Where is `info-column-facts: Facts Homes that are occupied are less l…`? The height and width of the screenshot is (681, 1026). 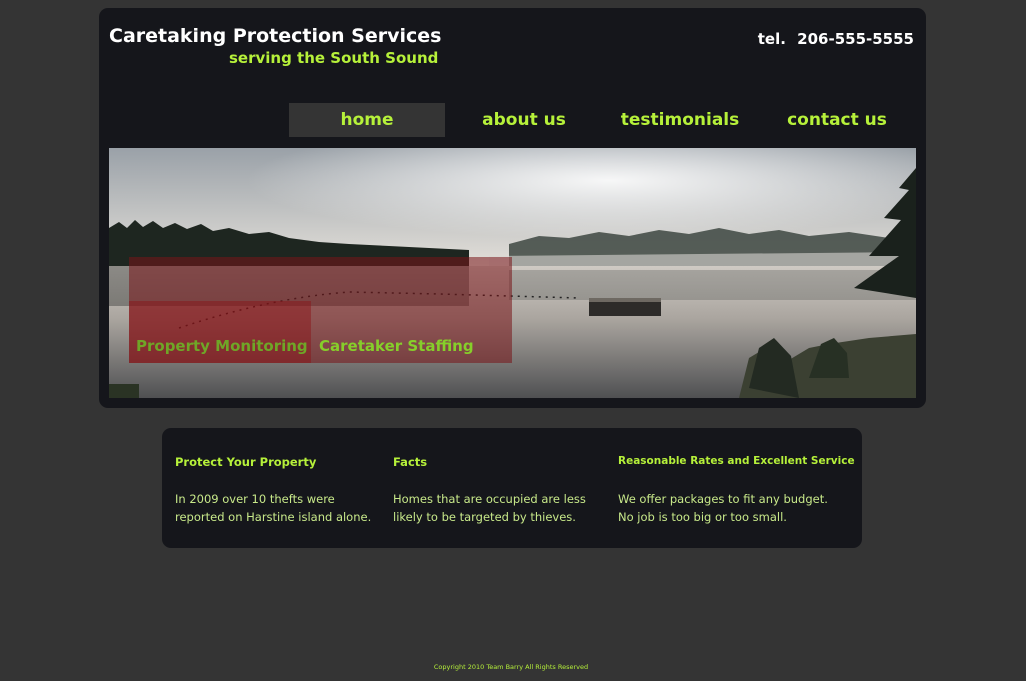
info-column-facts: Facts Homes that are occupied are less l… is located at coordinates (489, 489).